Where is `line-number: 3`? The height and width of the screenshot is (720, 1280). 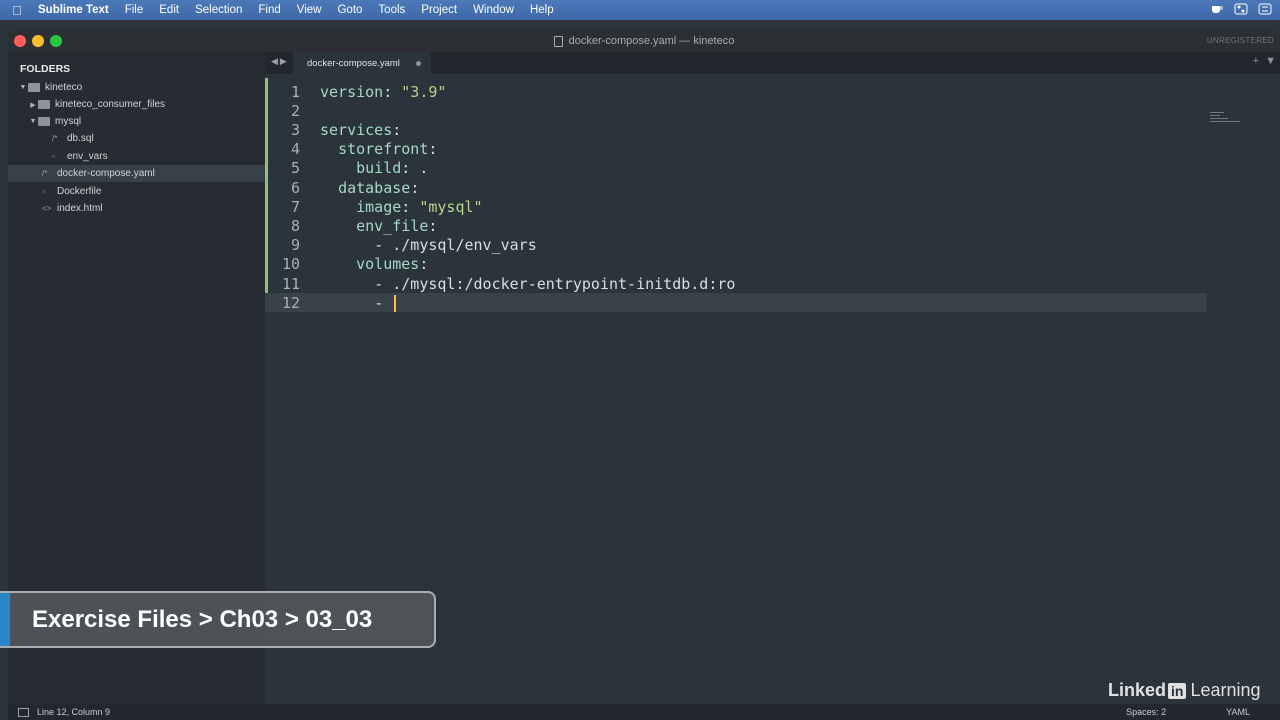
line-number: 3 is located at coordinates (295, 129).